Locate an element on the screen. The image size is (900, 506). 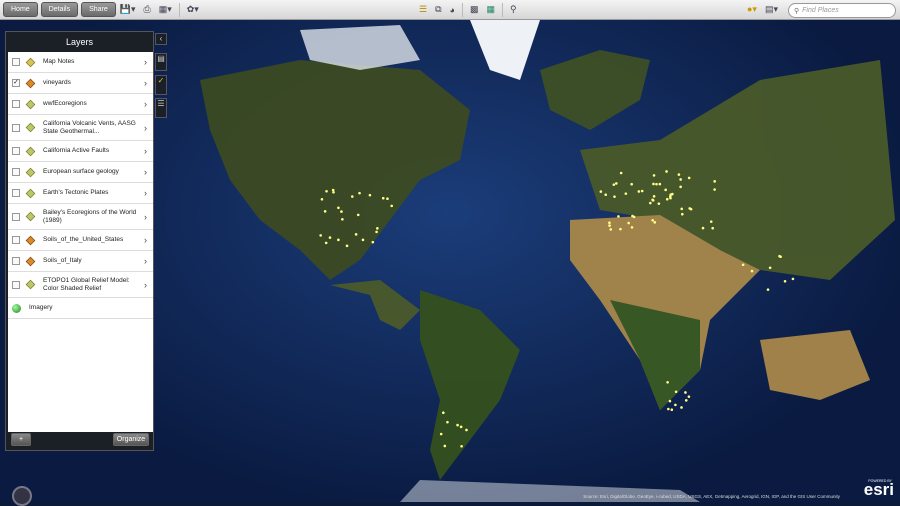
find-places-input: ⚲ Find Places is located at coordinates (842, 10).